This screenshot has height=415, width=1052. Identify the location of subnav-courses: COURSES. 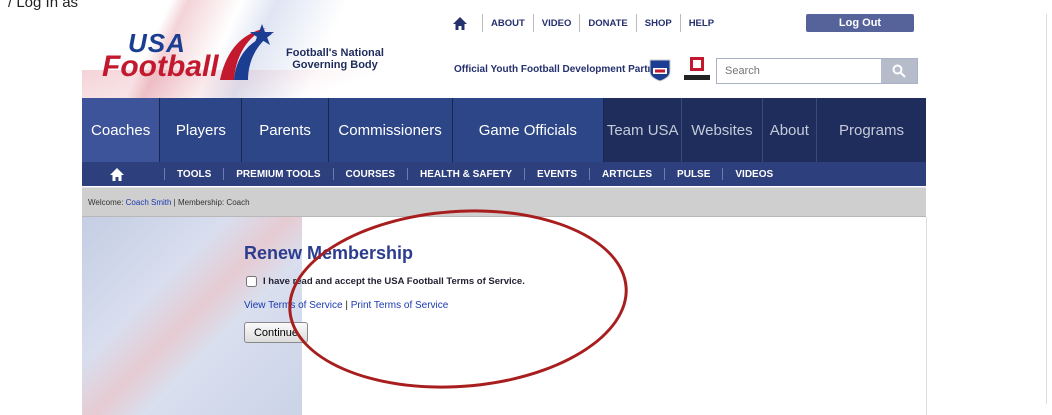
(370, 174).